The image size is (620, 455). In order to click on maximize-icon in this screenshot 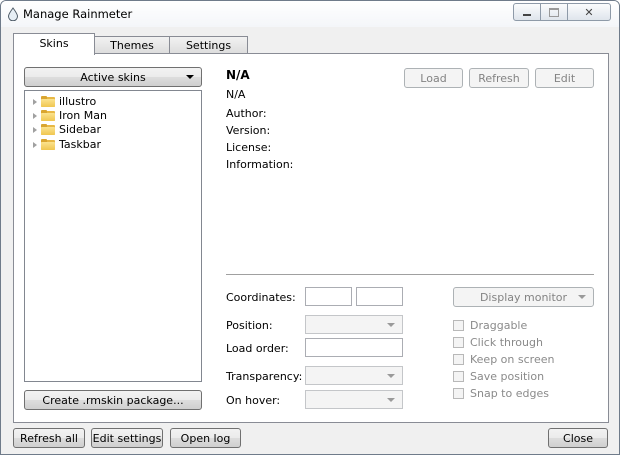, I will do `click(554, 12)`.